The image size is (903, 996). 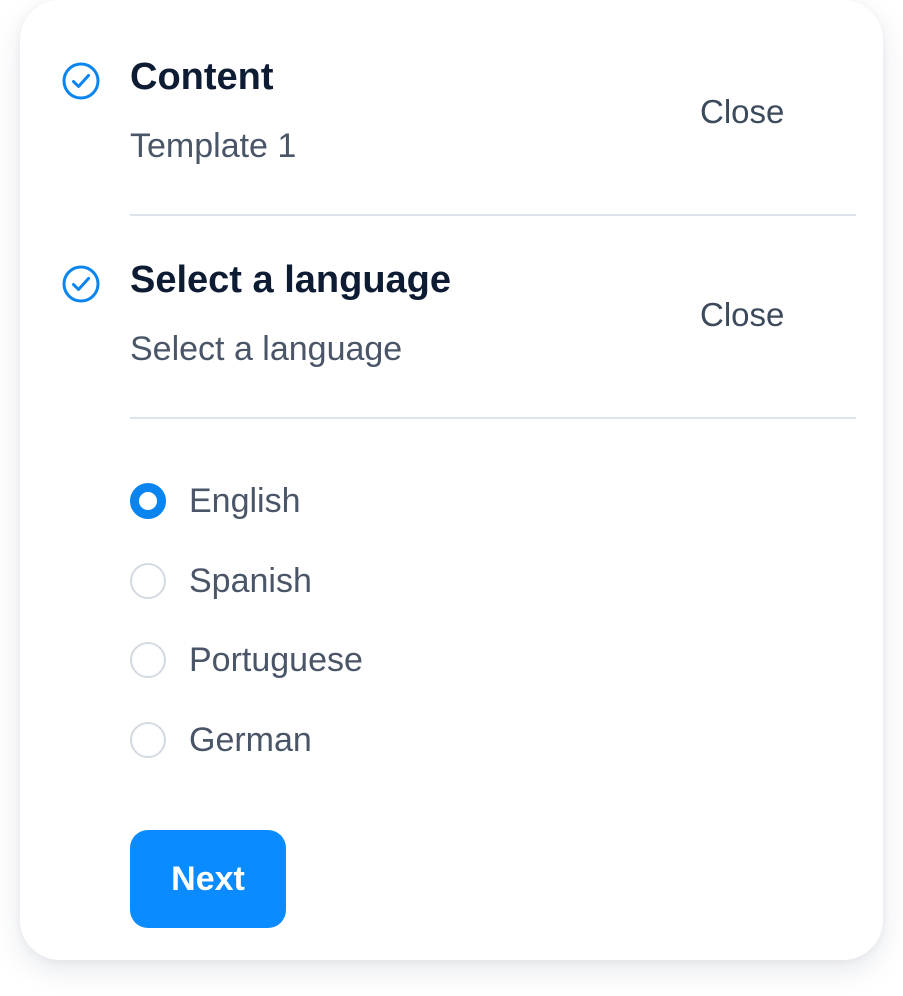 I want to click on radio-label: German, so click(x=250, y=740).